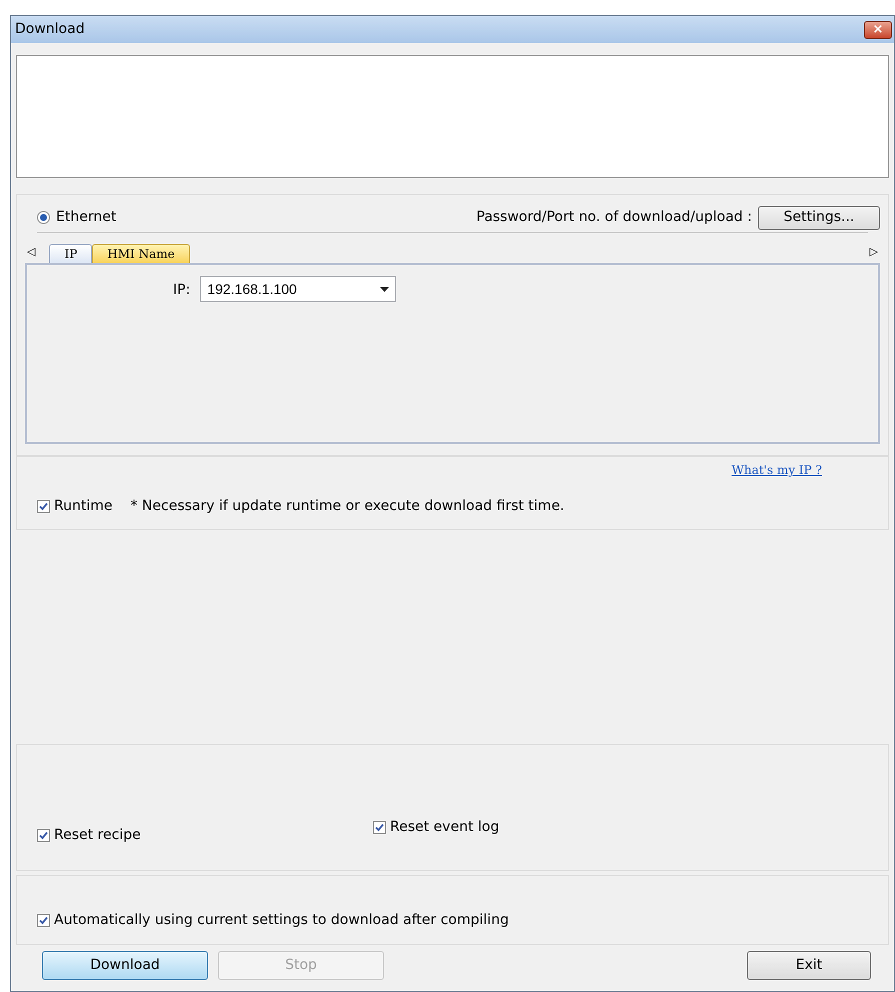  Describe the element at coordinates (281, 920) in the screenshot. I see `auto-download-label: Automatically using current settings to download after compiling` at that location.